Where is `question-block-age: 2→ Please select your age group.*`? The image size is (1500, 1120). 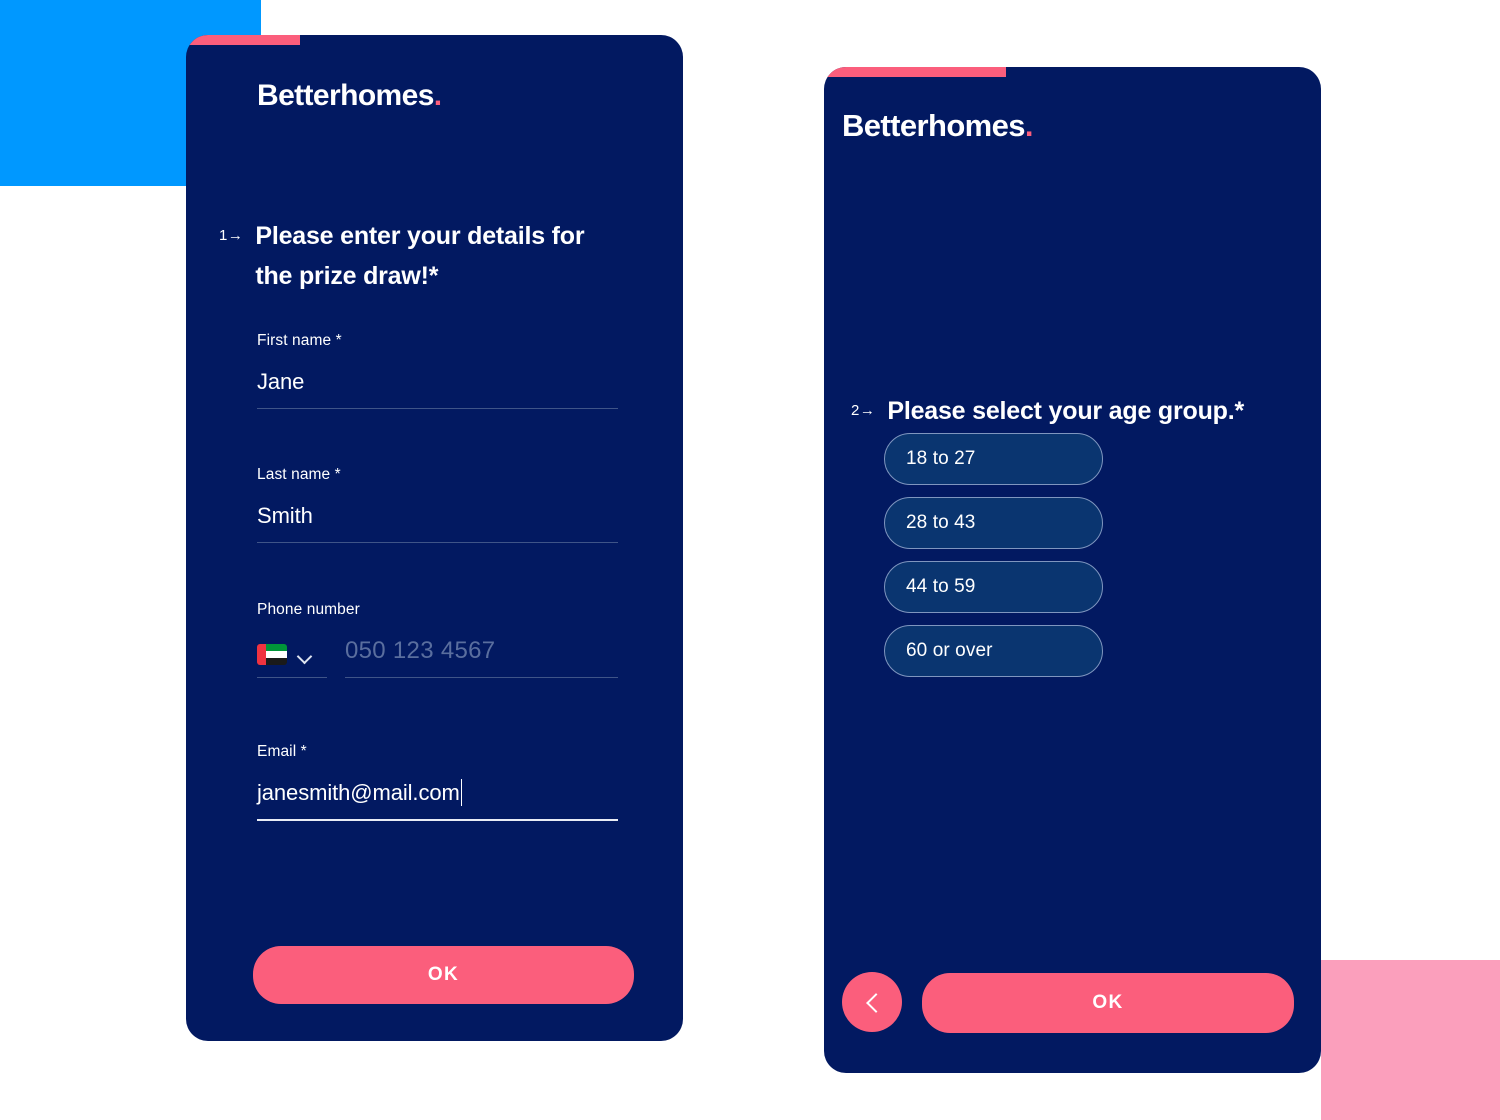
question-block-age: 2→ Please select your age group.* is located at coordinates (1086, 412).